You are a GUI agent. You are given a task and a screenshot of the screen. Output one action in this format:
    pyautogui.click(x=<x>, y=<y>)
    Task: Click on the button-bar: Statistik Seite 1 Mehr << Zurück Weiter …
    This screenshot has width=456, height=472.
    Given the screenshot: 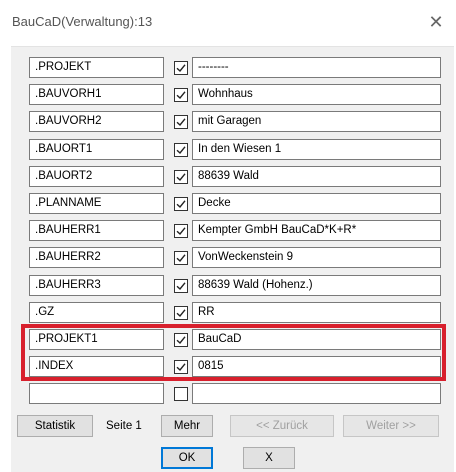 What is the action you would take?
    pyautogui.click(x=232, y=430)
    